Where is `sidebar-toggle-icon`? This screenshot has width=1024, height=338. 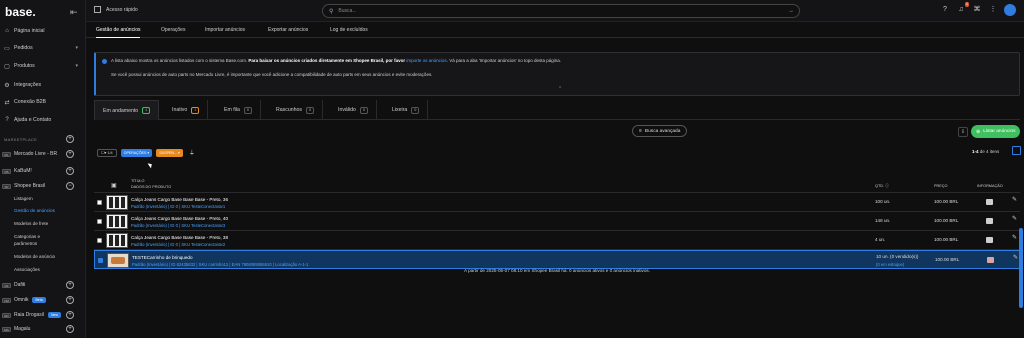
sidebar-toggle-icon is located at coordinates (97, 9).